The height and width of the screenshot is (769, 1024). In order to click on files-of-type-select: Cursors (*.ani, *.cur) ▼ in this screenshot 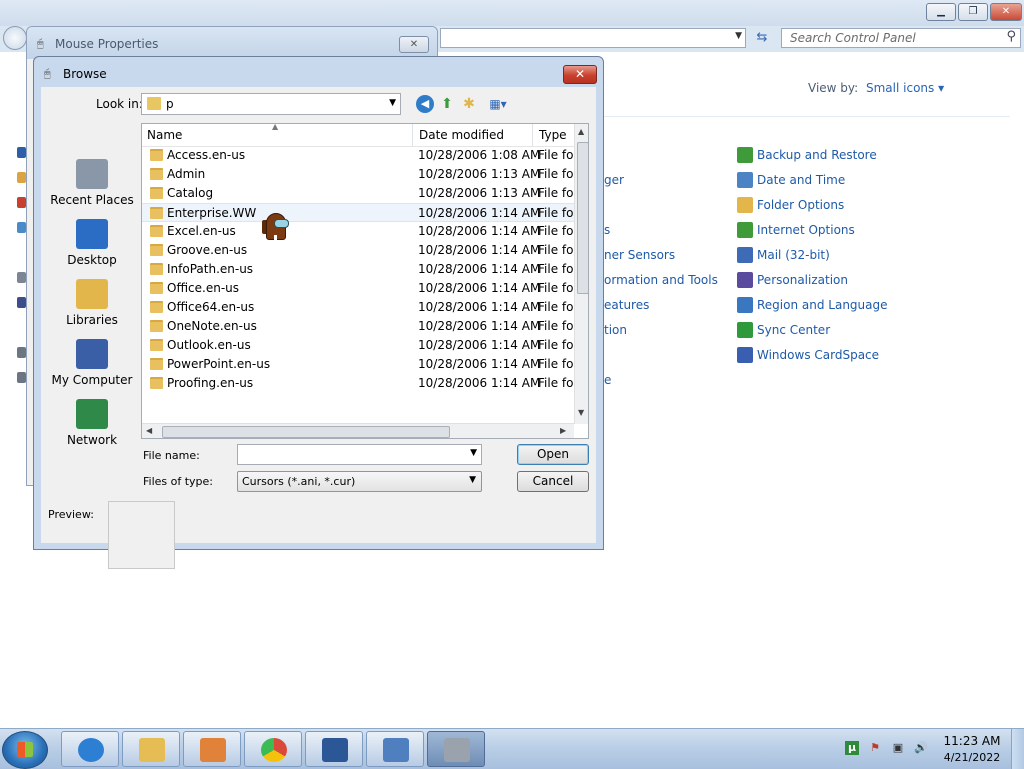, I will do `click(359, 481)`.